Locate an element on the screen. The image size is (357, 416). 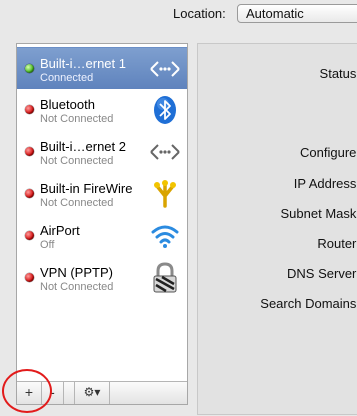
service-item-airport: AirPort Off is located at coordinates (102, 236).